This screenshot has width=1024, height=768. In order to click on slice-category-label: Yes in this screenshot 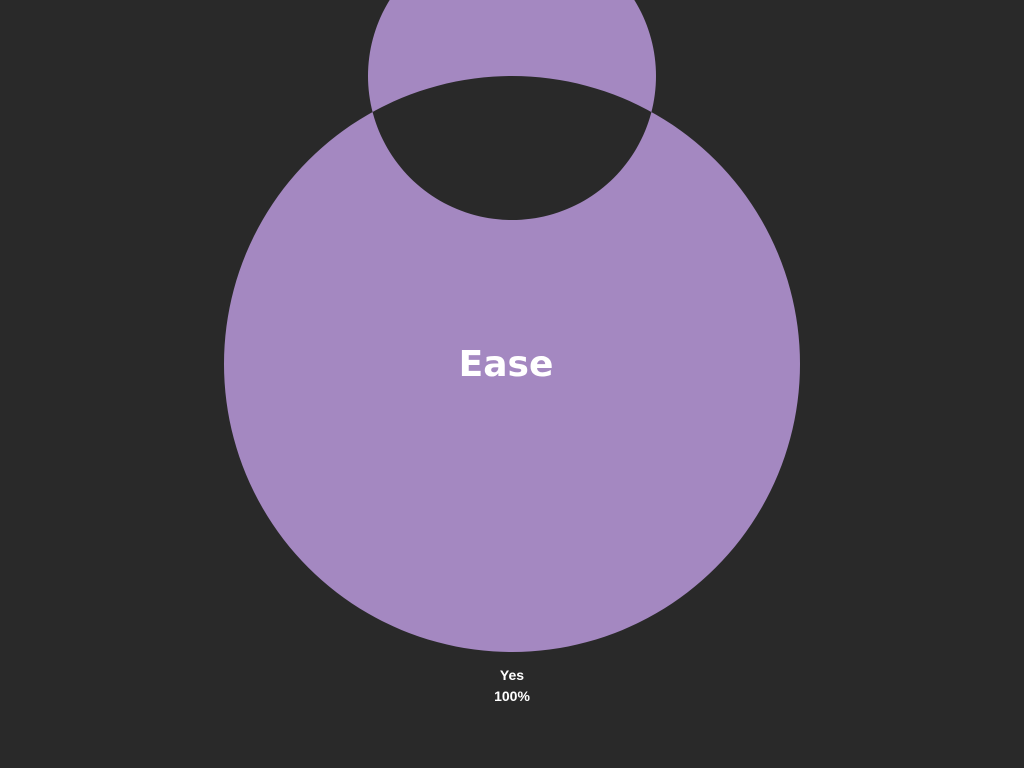, I will do `click(512, 675)`.